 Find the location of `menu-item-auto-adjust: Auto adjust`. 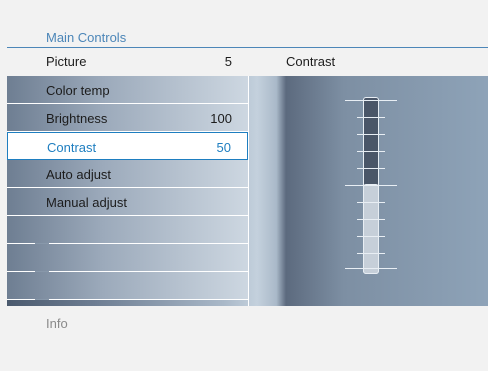

menu-item-auto-adjust: Auto adjust is located at coordinates (127, 174).